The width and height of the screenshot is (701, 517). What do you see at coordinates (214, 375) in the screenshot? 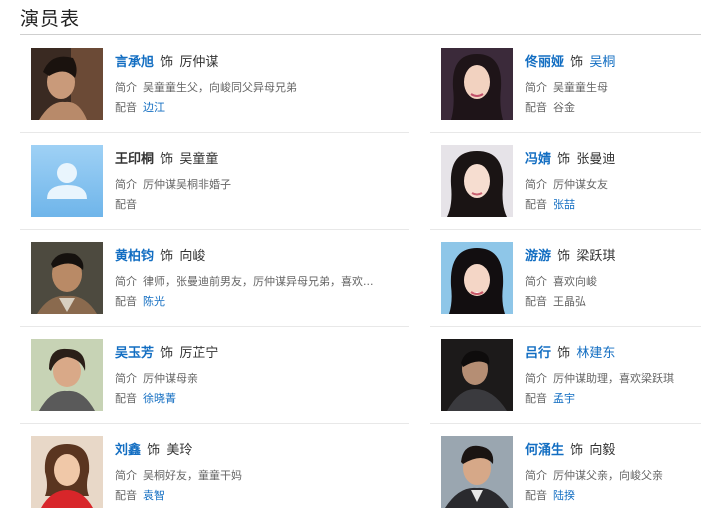
I see `cast-row: 吴玉芳 饰 厉芷宁 简介 厉仲谋母亲 配音 徐晓菁` at bounding box center [214, 375].